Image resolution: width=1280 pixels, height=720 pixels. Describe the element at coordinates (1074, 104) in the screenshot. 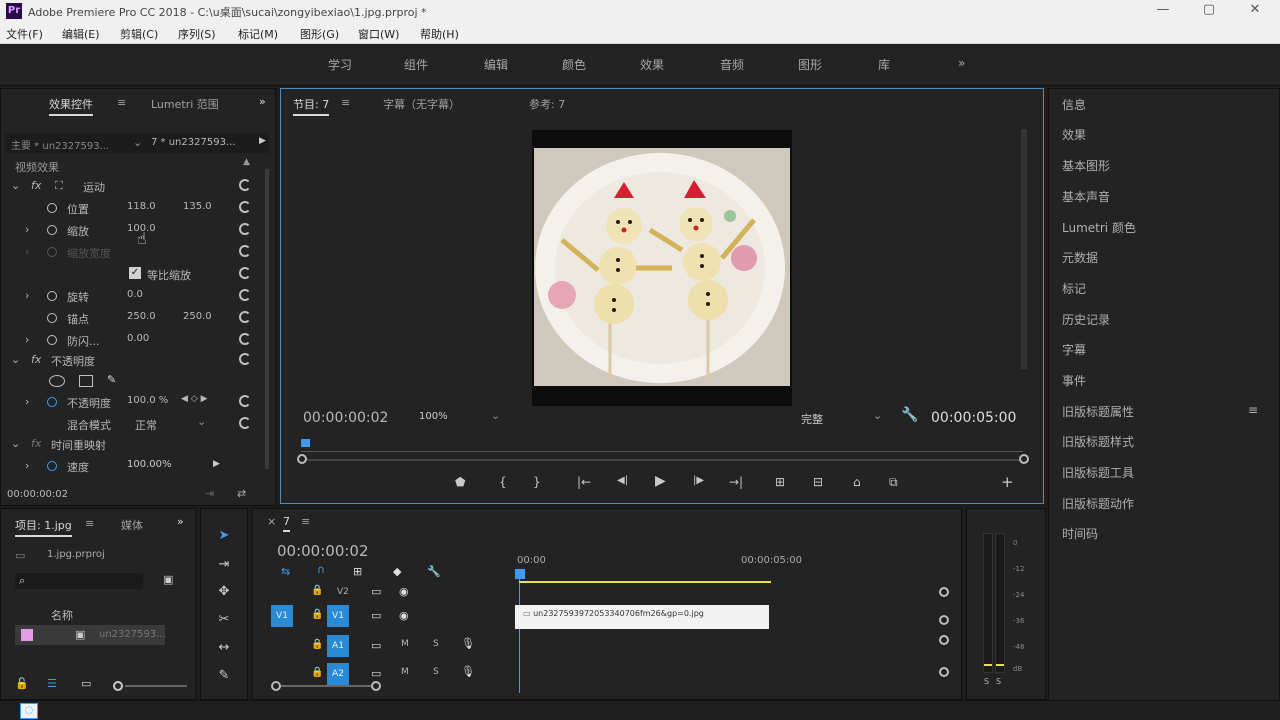

I see `panel-info: 信息` at that location.